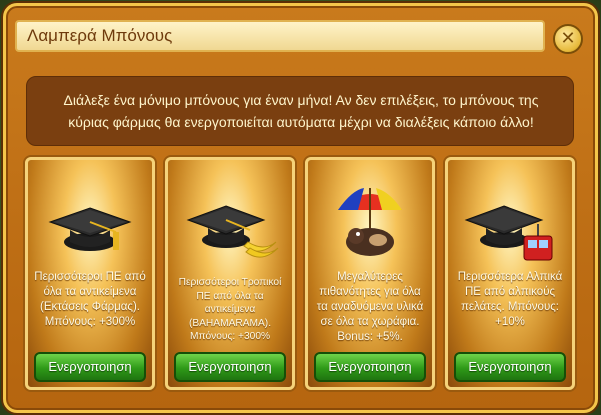  I want to click on mouse-umbrella-icon, so click(370, 222).